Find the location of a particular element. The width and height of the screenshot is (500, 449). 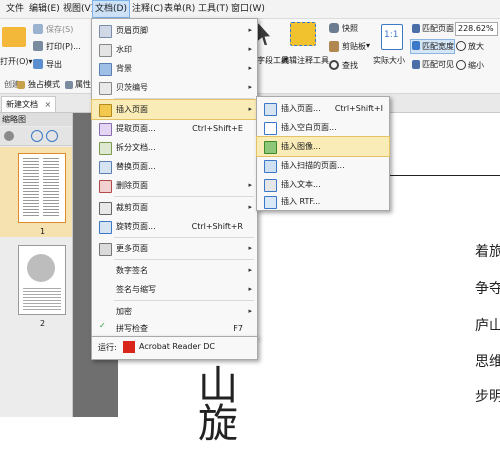

insert-text-icon is located at coordinates (270, 185).